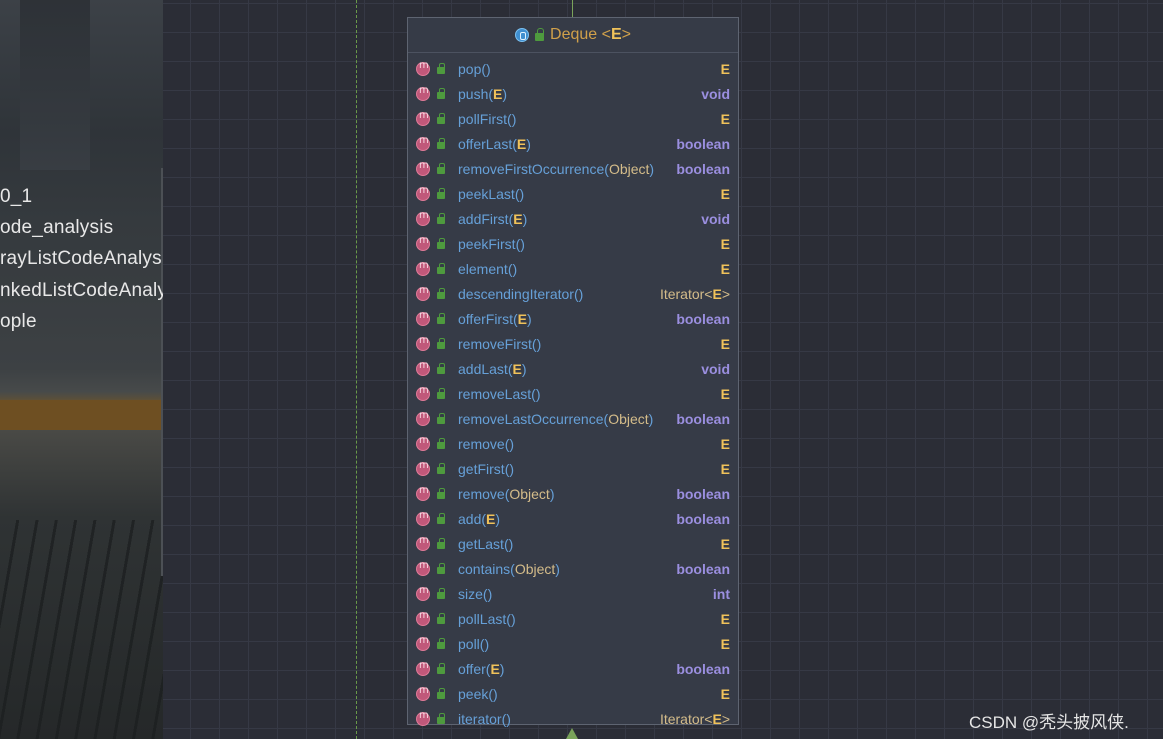  Describe the element at coordinates (487, 618) in the screenshot. I see `method-signature: pollLast()` at that location.